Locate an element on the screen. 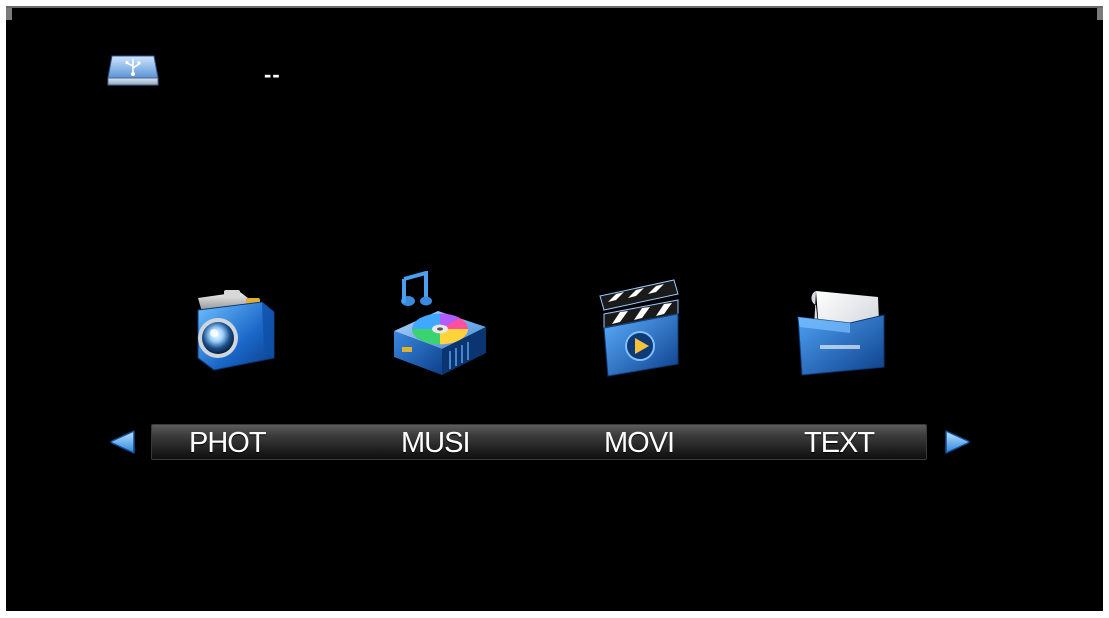  menu-item-text: TEXT is located at coordinates (839, 443).